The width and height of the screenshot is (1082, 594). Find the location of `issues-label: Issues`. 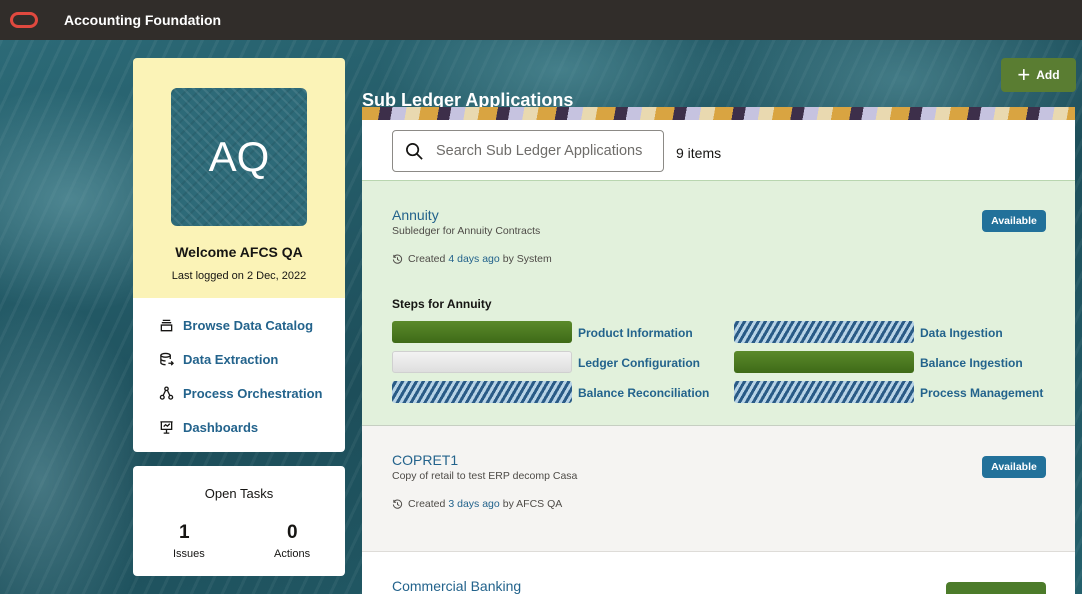

issues-label: Issues is located at coordinates (189, 554).